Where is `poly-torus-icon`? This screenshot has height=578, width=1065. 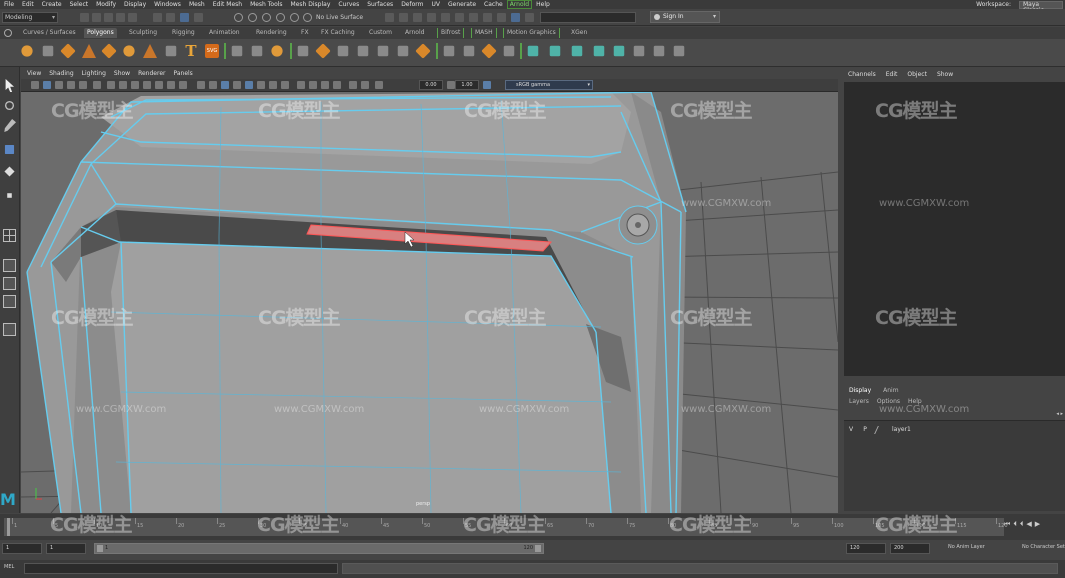
poly-torus-icon is located at coordinates (129, 51).